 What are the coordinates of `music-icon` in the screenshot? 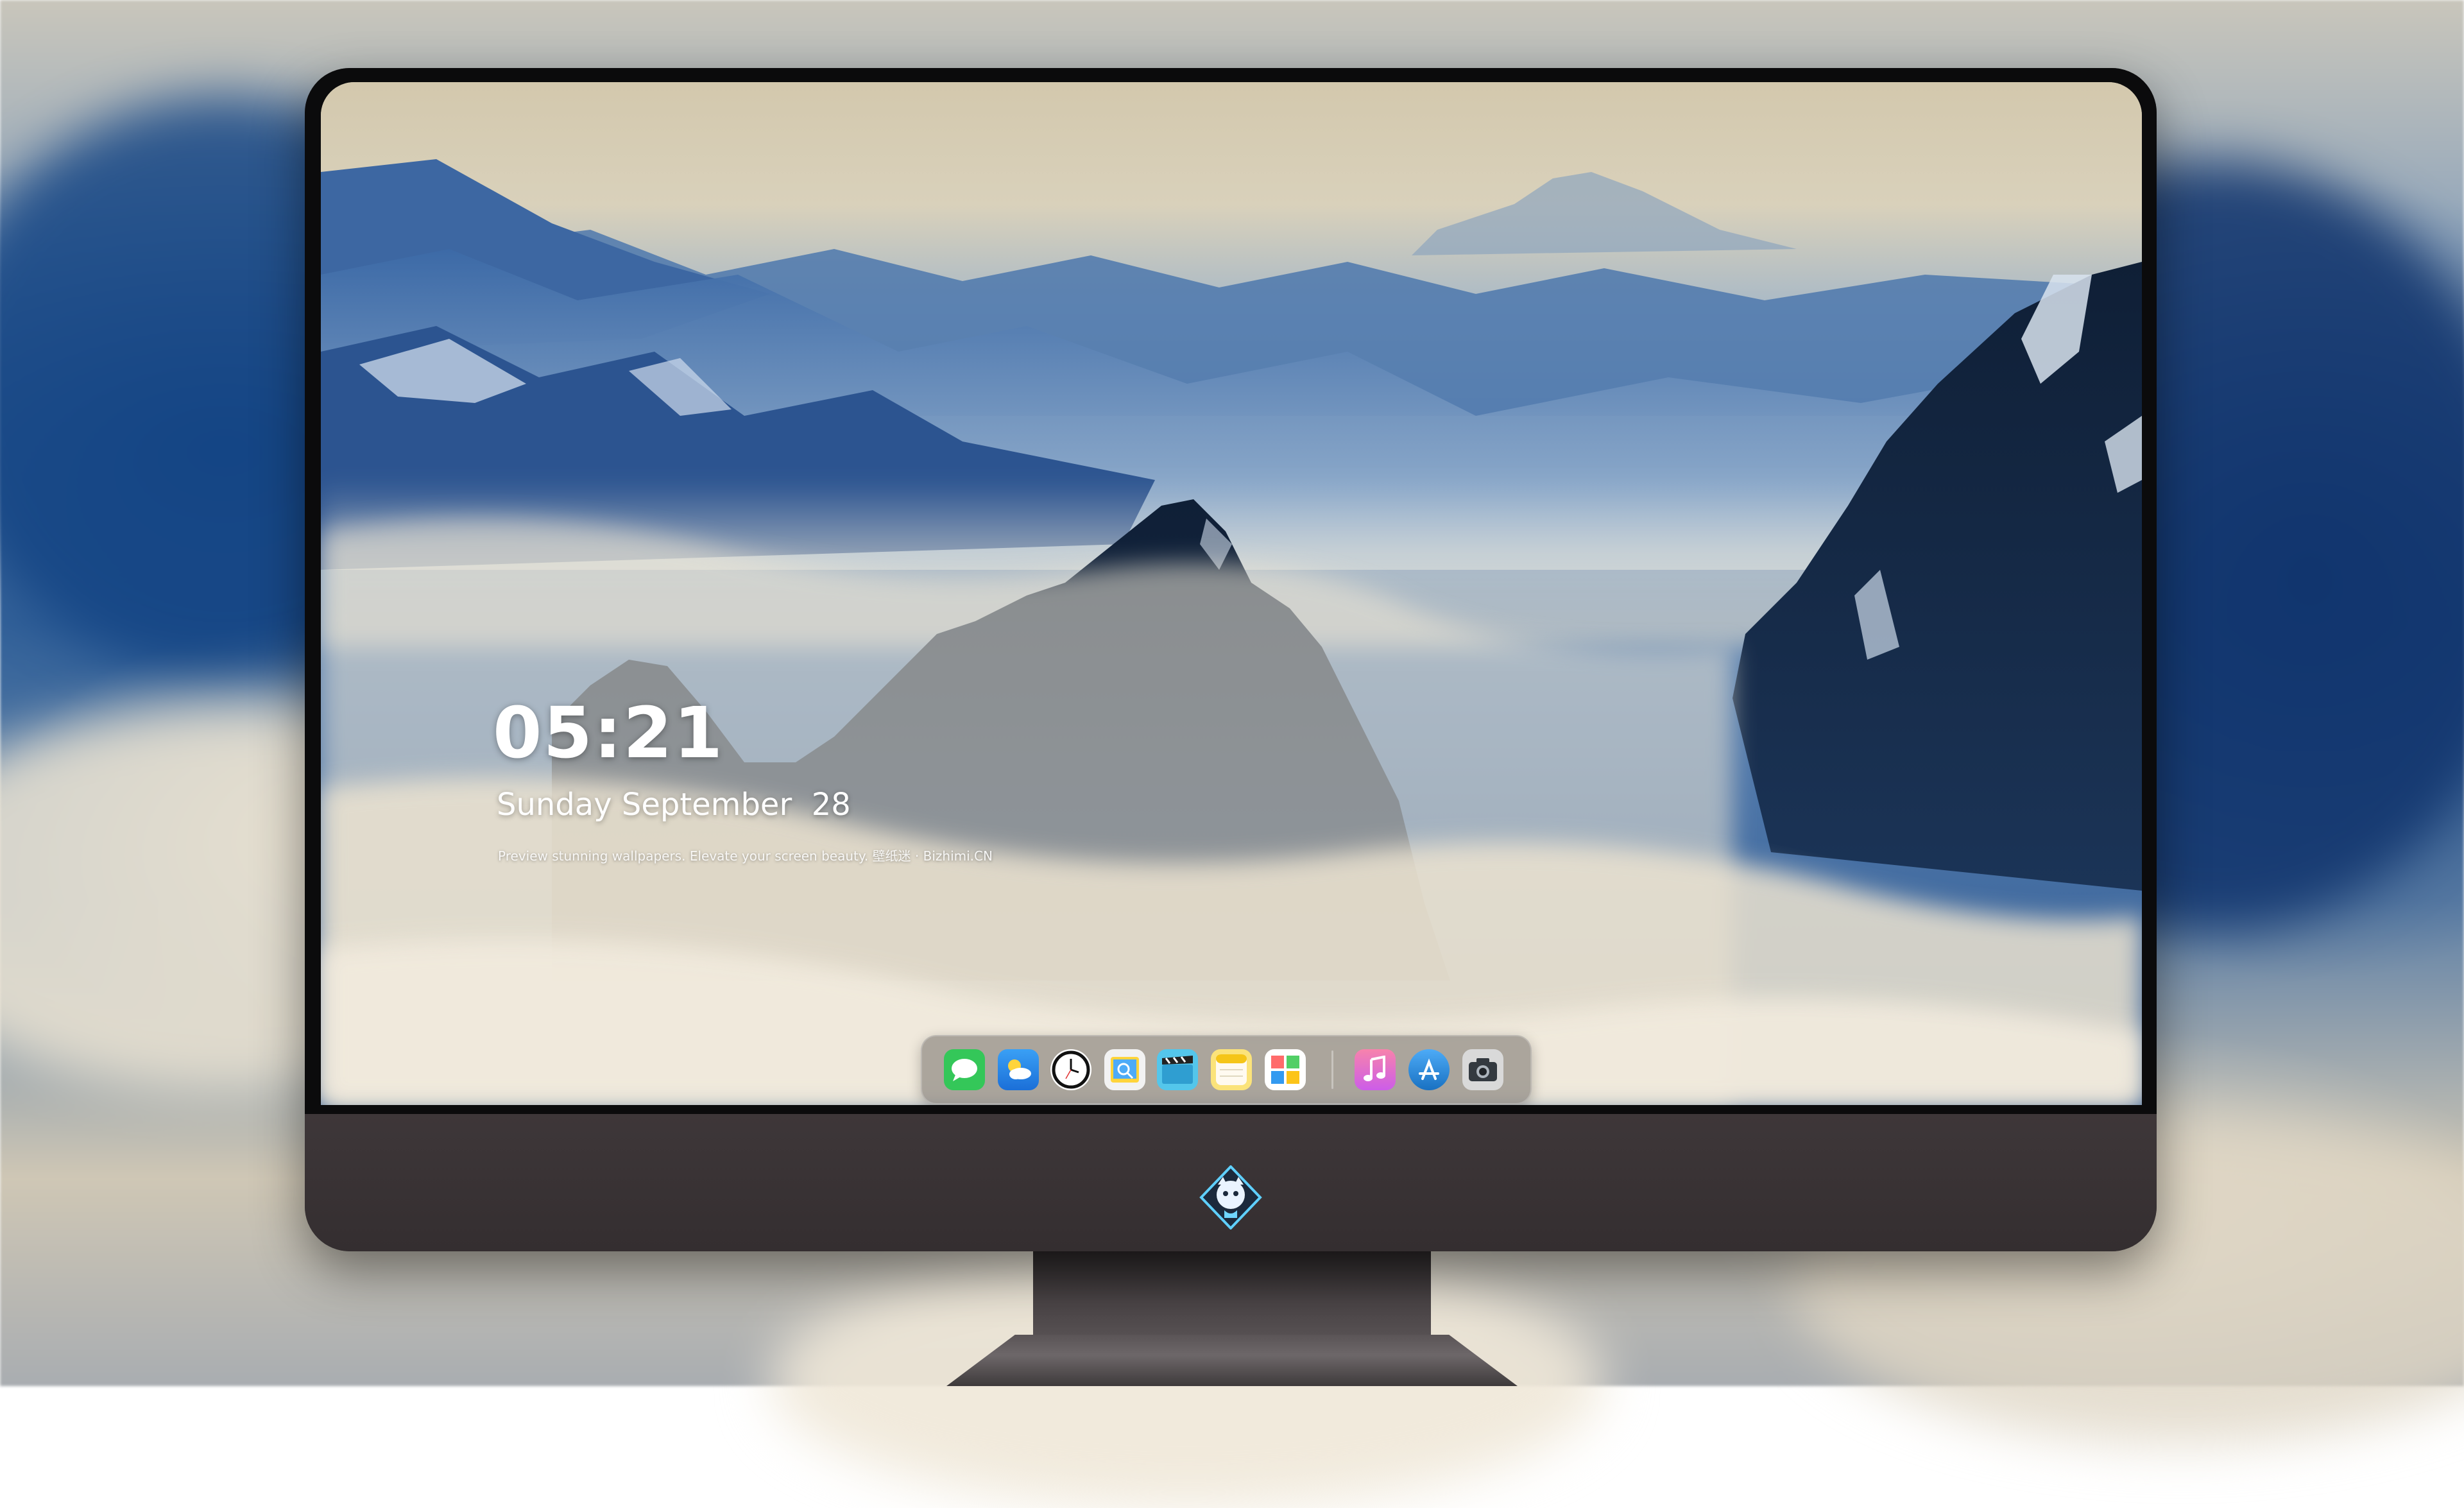 It's located at (1375, 1069).